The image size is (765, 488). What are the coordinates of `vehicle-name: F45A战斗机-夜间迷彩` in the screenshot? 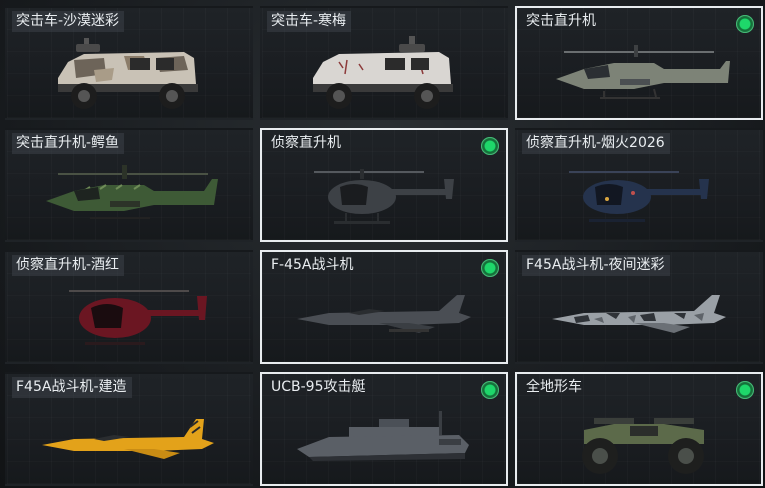 It's located at (596, 265).